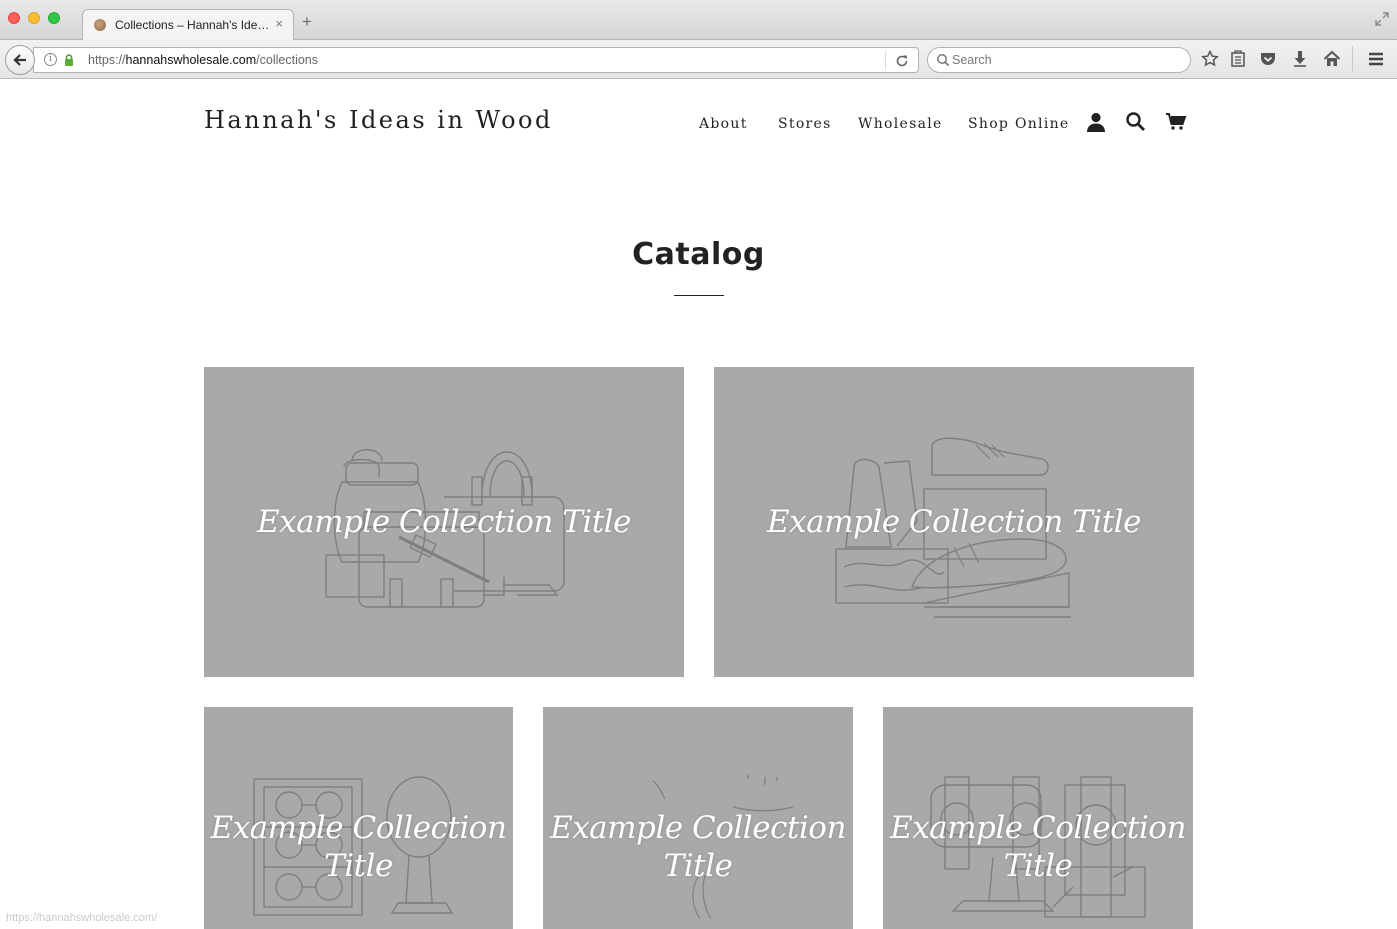 This screenshot has height=929, width=1397. I want to click on nav-link-shop-online: Shop Online, so click(1019, 124).